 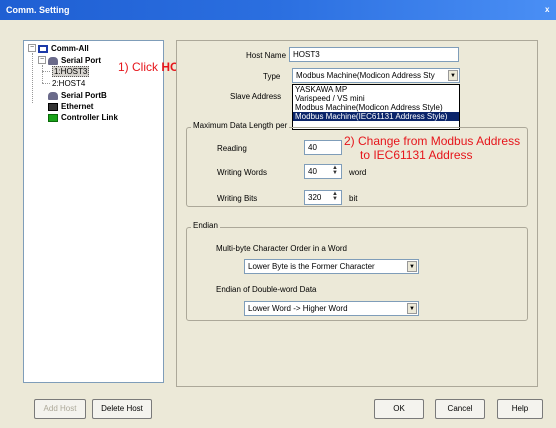 I want to click on tree-item-serial-port-a: Serial Port, so click(x=74, y=60).